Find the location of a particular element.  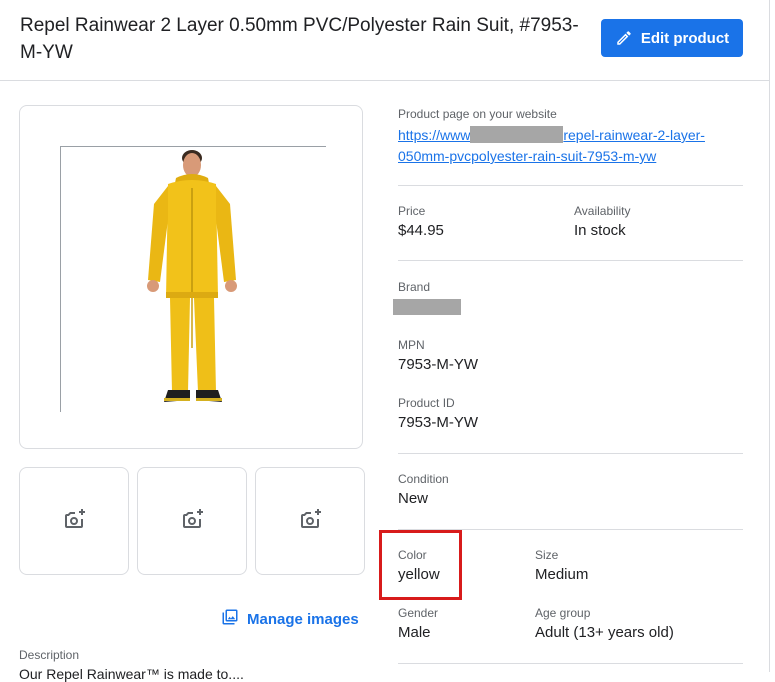

condition-value: New is located at coordinates (413, 498).